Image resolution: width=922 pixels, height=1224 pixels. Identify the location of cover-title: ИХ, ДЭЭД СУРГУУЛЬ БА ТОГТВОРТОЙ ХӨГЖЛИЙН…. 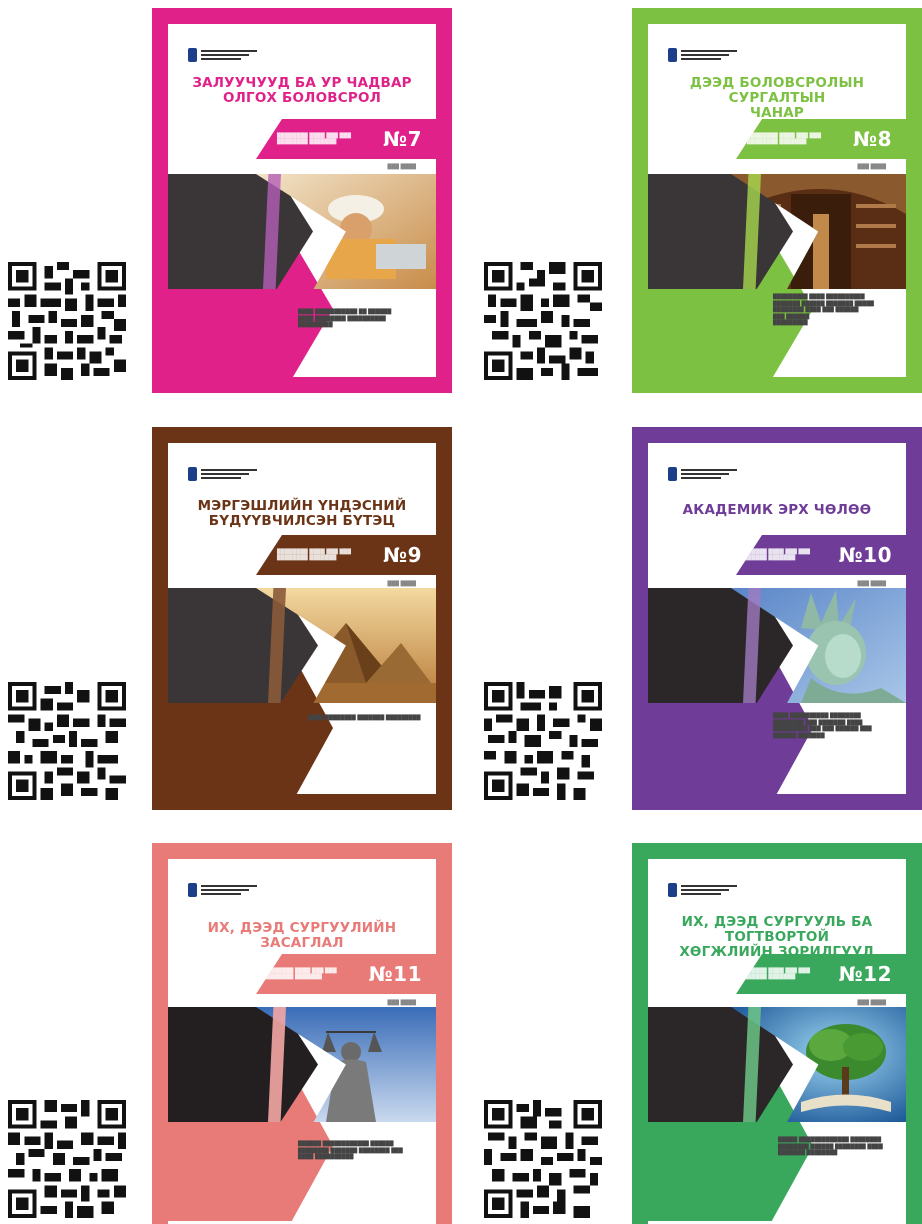
(777, 937).